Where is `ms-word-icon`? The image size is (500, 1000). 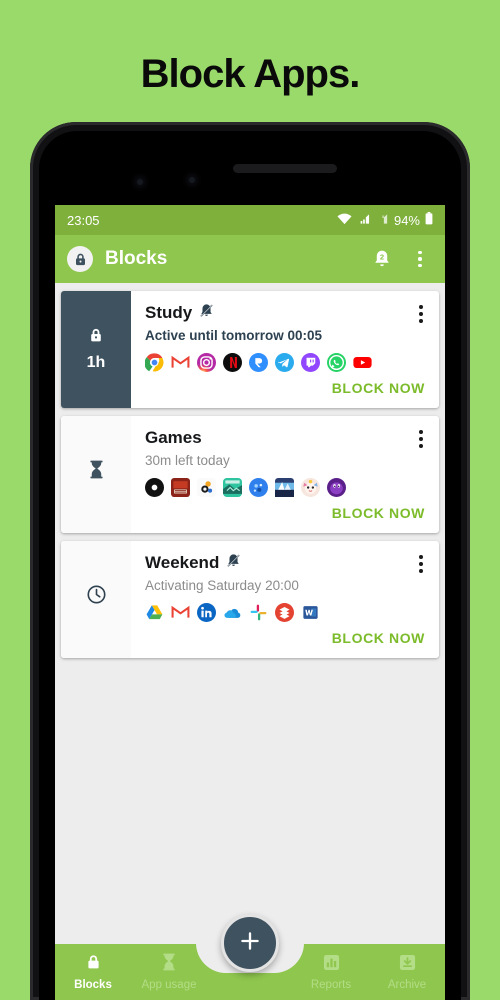
ms-word-icon is located at coordinates (310, 612).